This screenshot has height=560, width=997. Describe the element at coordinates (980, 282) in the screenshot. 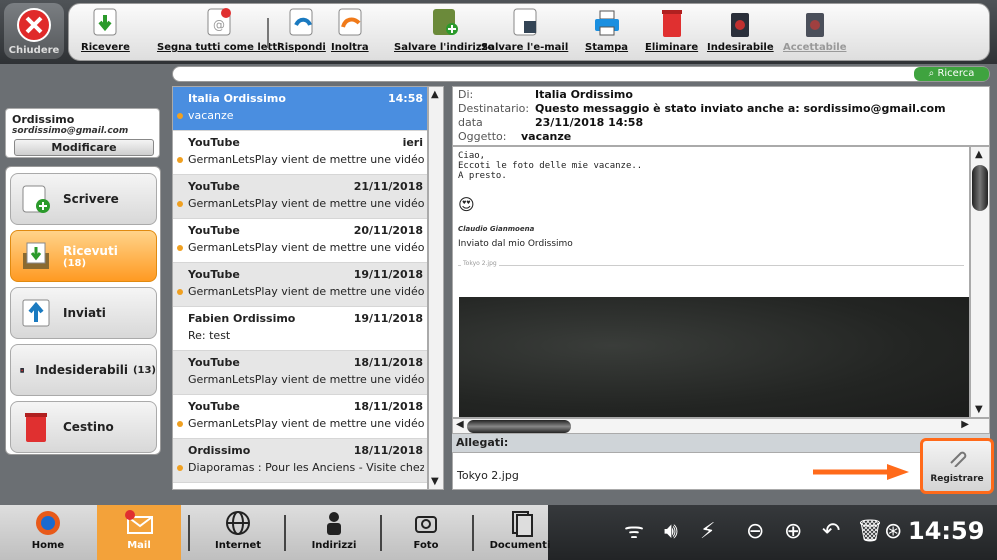

I see `message-vscroll: ▲ ▼` at that location.